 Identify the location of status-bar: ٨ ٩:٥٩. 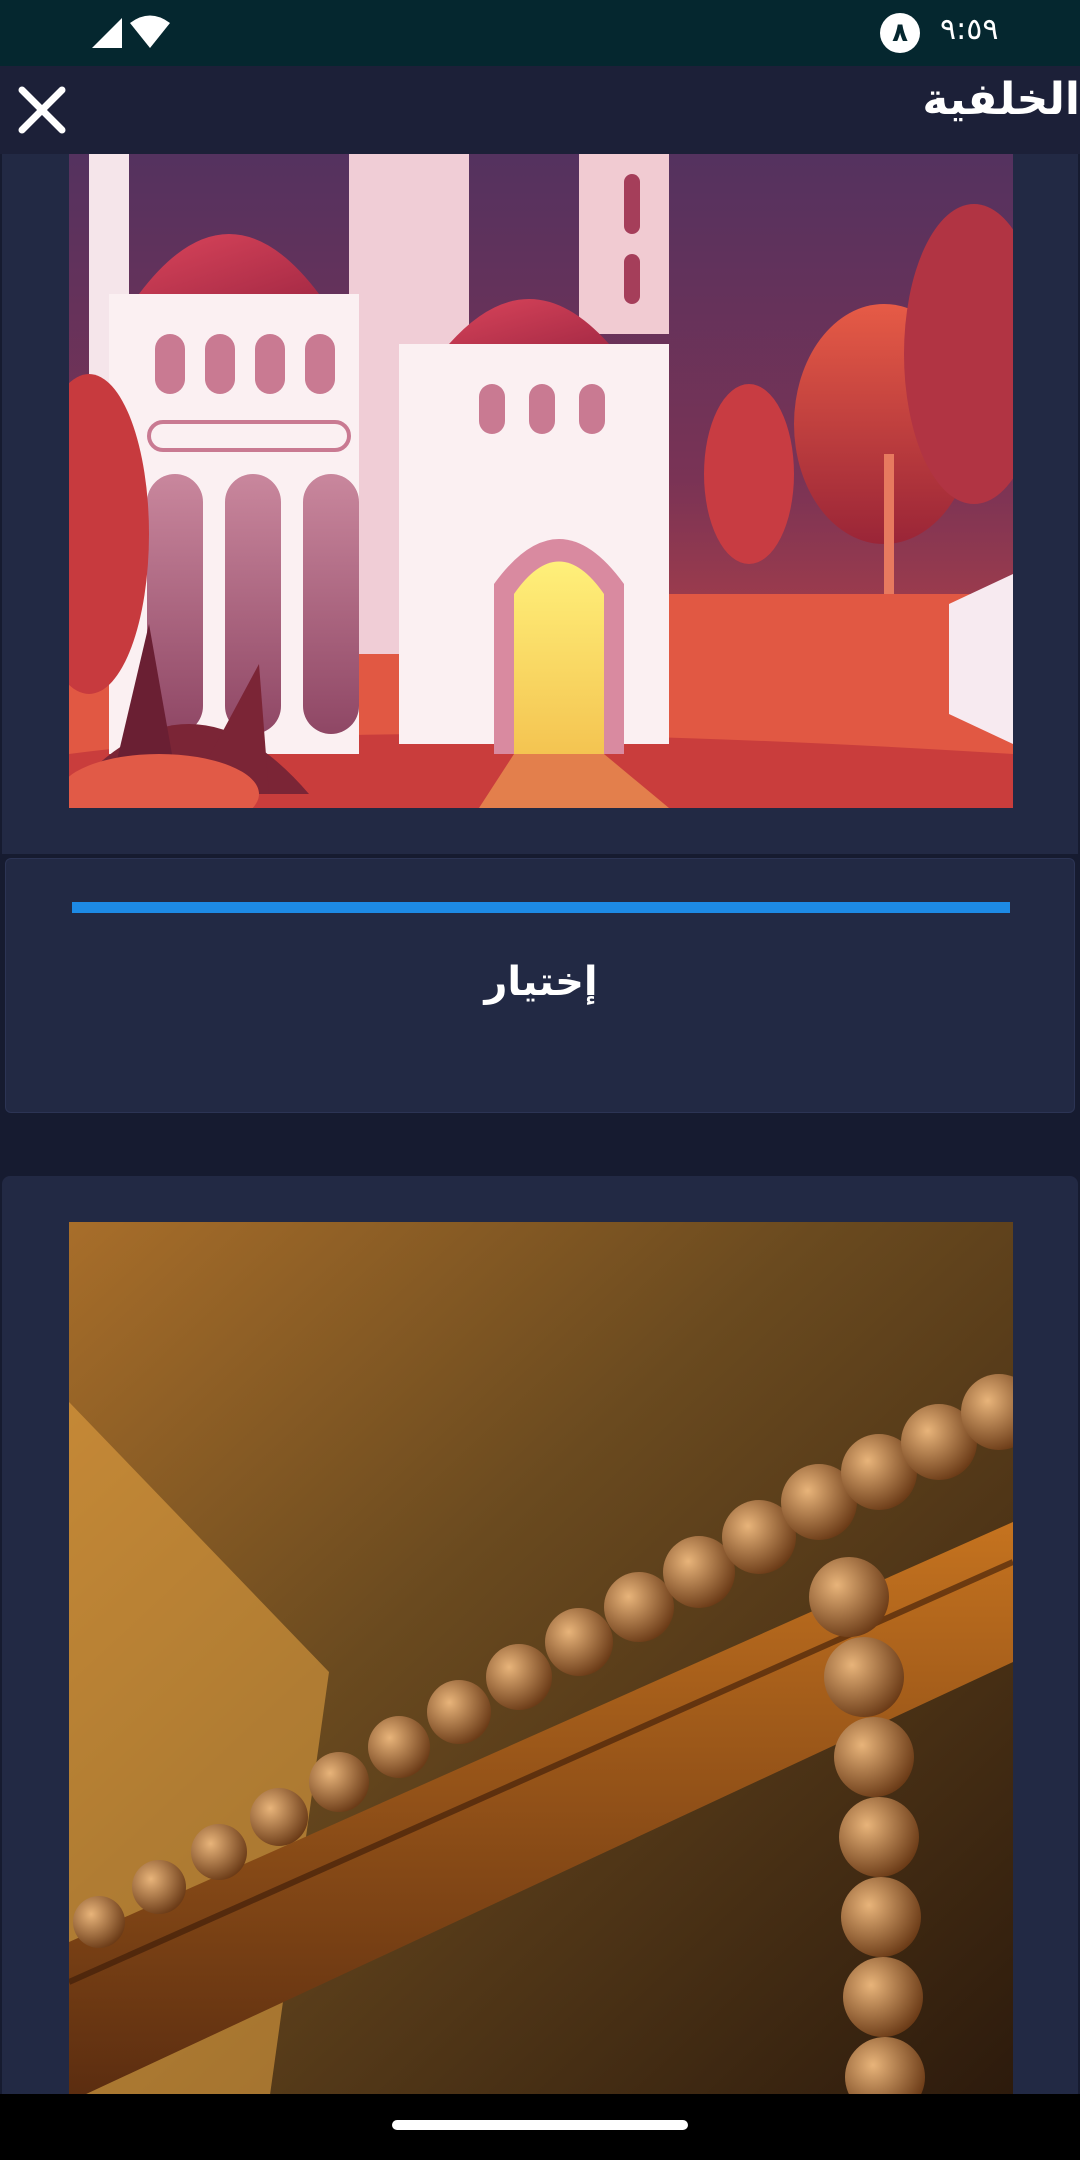
(540, 33).